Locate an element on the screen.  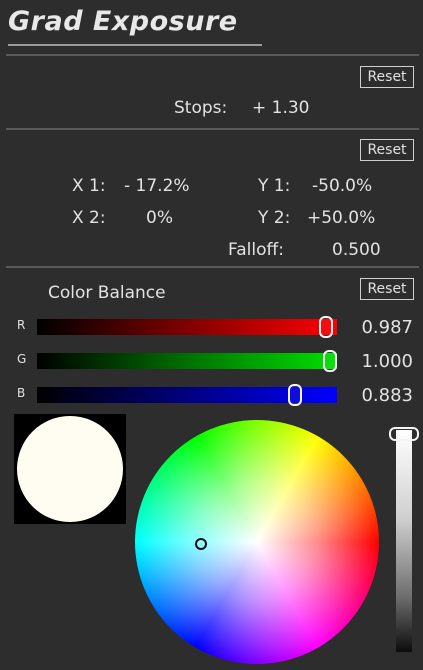
x2-value: 0% is located at coordinates (159, 218).